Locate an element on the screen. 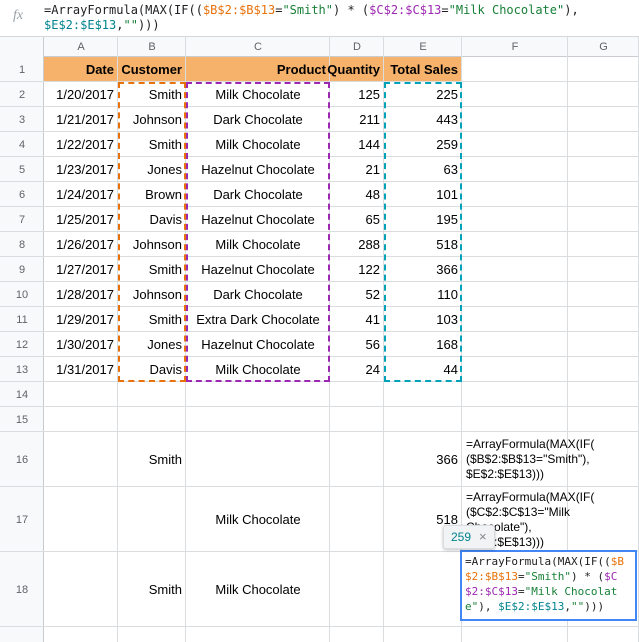 Image resolution: width=639 pixels, height=642 pixels. cell-C6: Dark Chocolate is located at coordinates (258, 194).